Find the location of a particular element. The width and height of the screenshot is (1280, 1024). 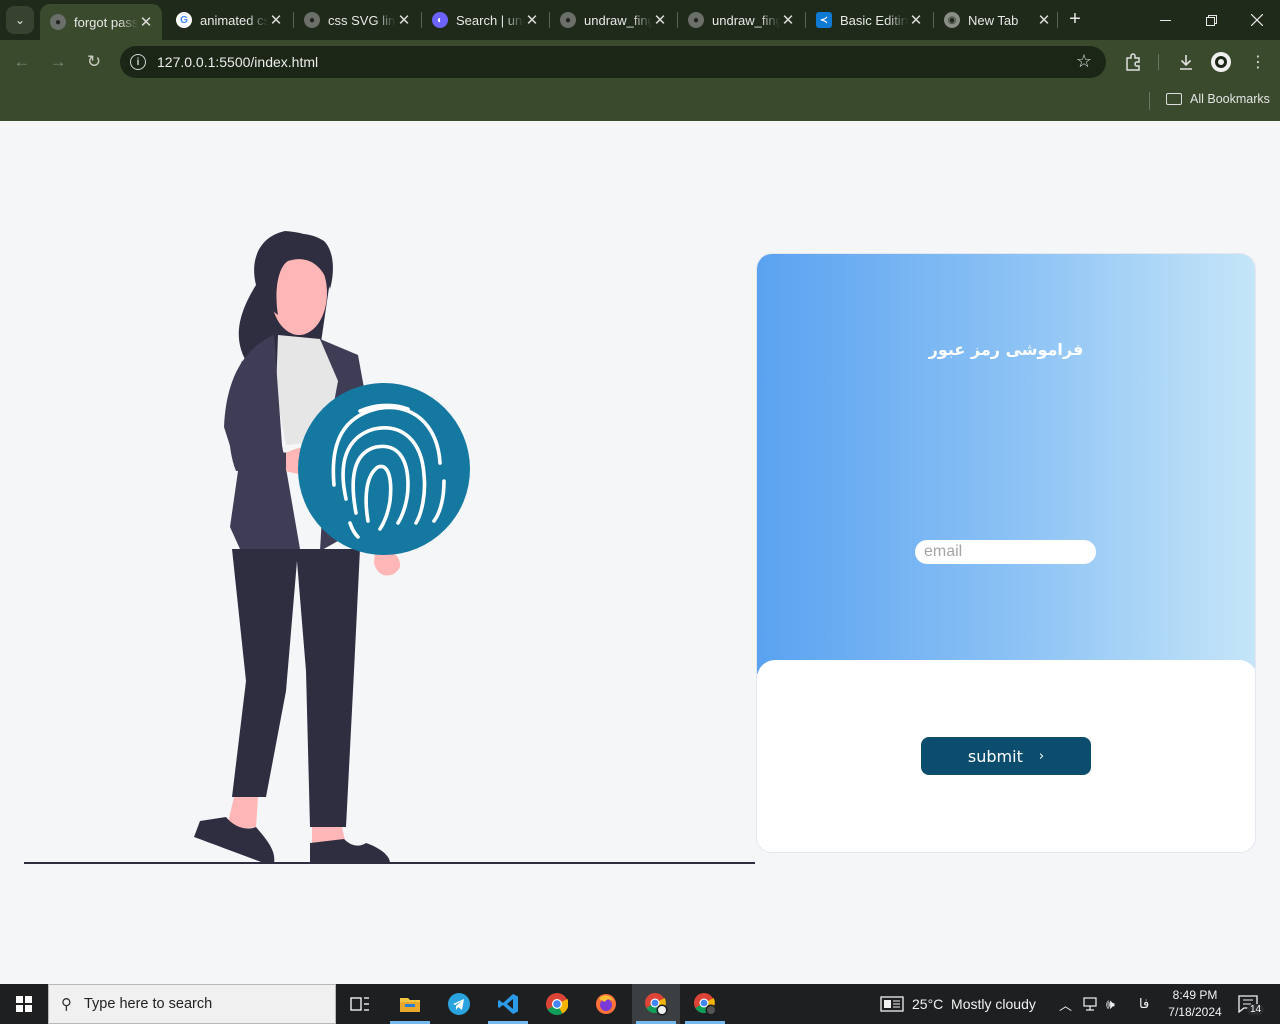

chevron-down-icon: ⌄ is located at coordinates (20, 20).